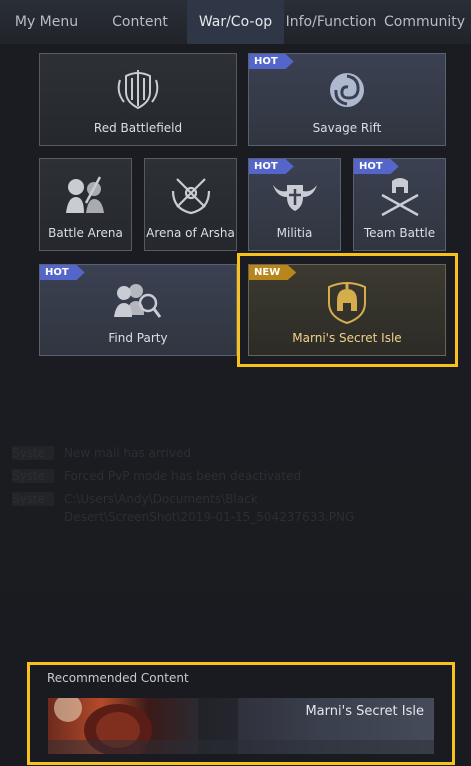 This screenshot has height=766, width=471. I want to click on red-battlefield-tile: Red Battlefield, so click(138, 99).